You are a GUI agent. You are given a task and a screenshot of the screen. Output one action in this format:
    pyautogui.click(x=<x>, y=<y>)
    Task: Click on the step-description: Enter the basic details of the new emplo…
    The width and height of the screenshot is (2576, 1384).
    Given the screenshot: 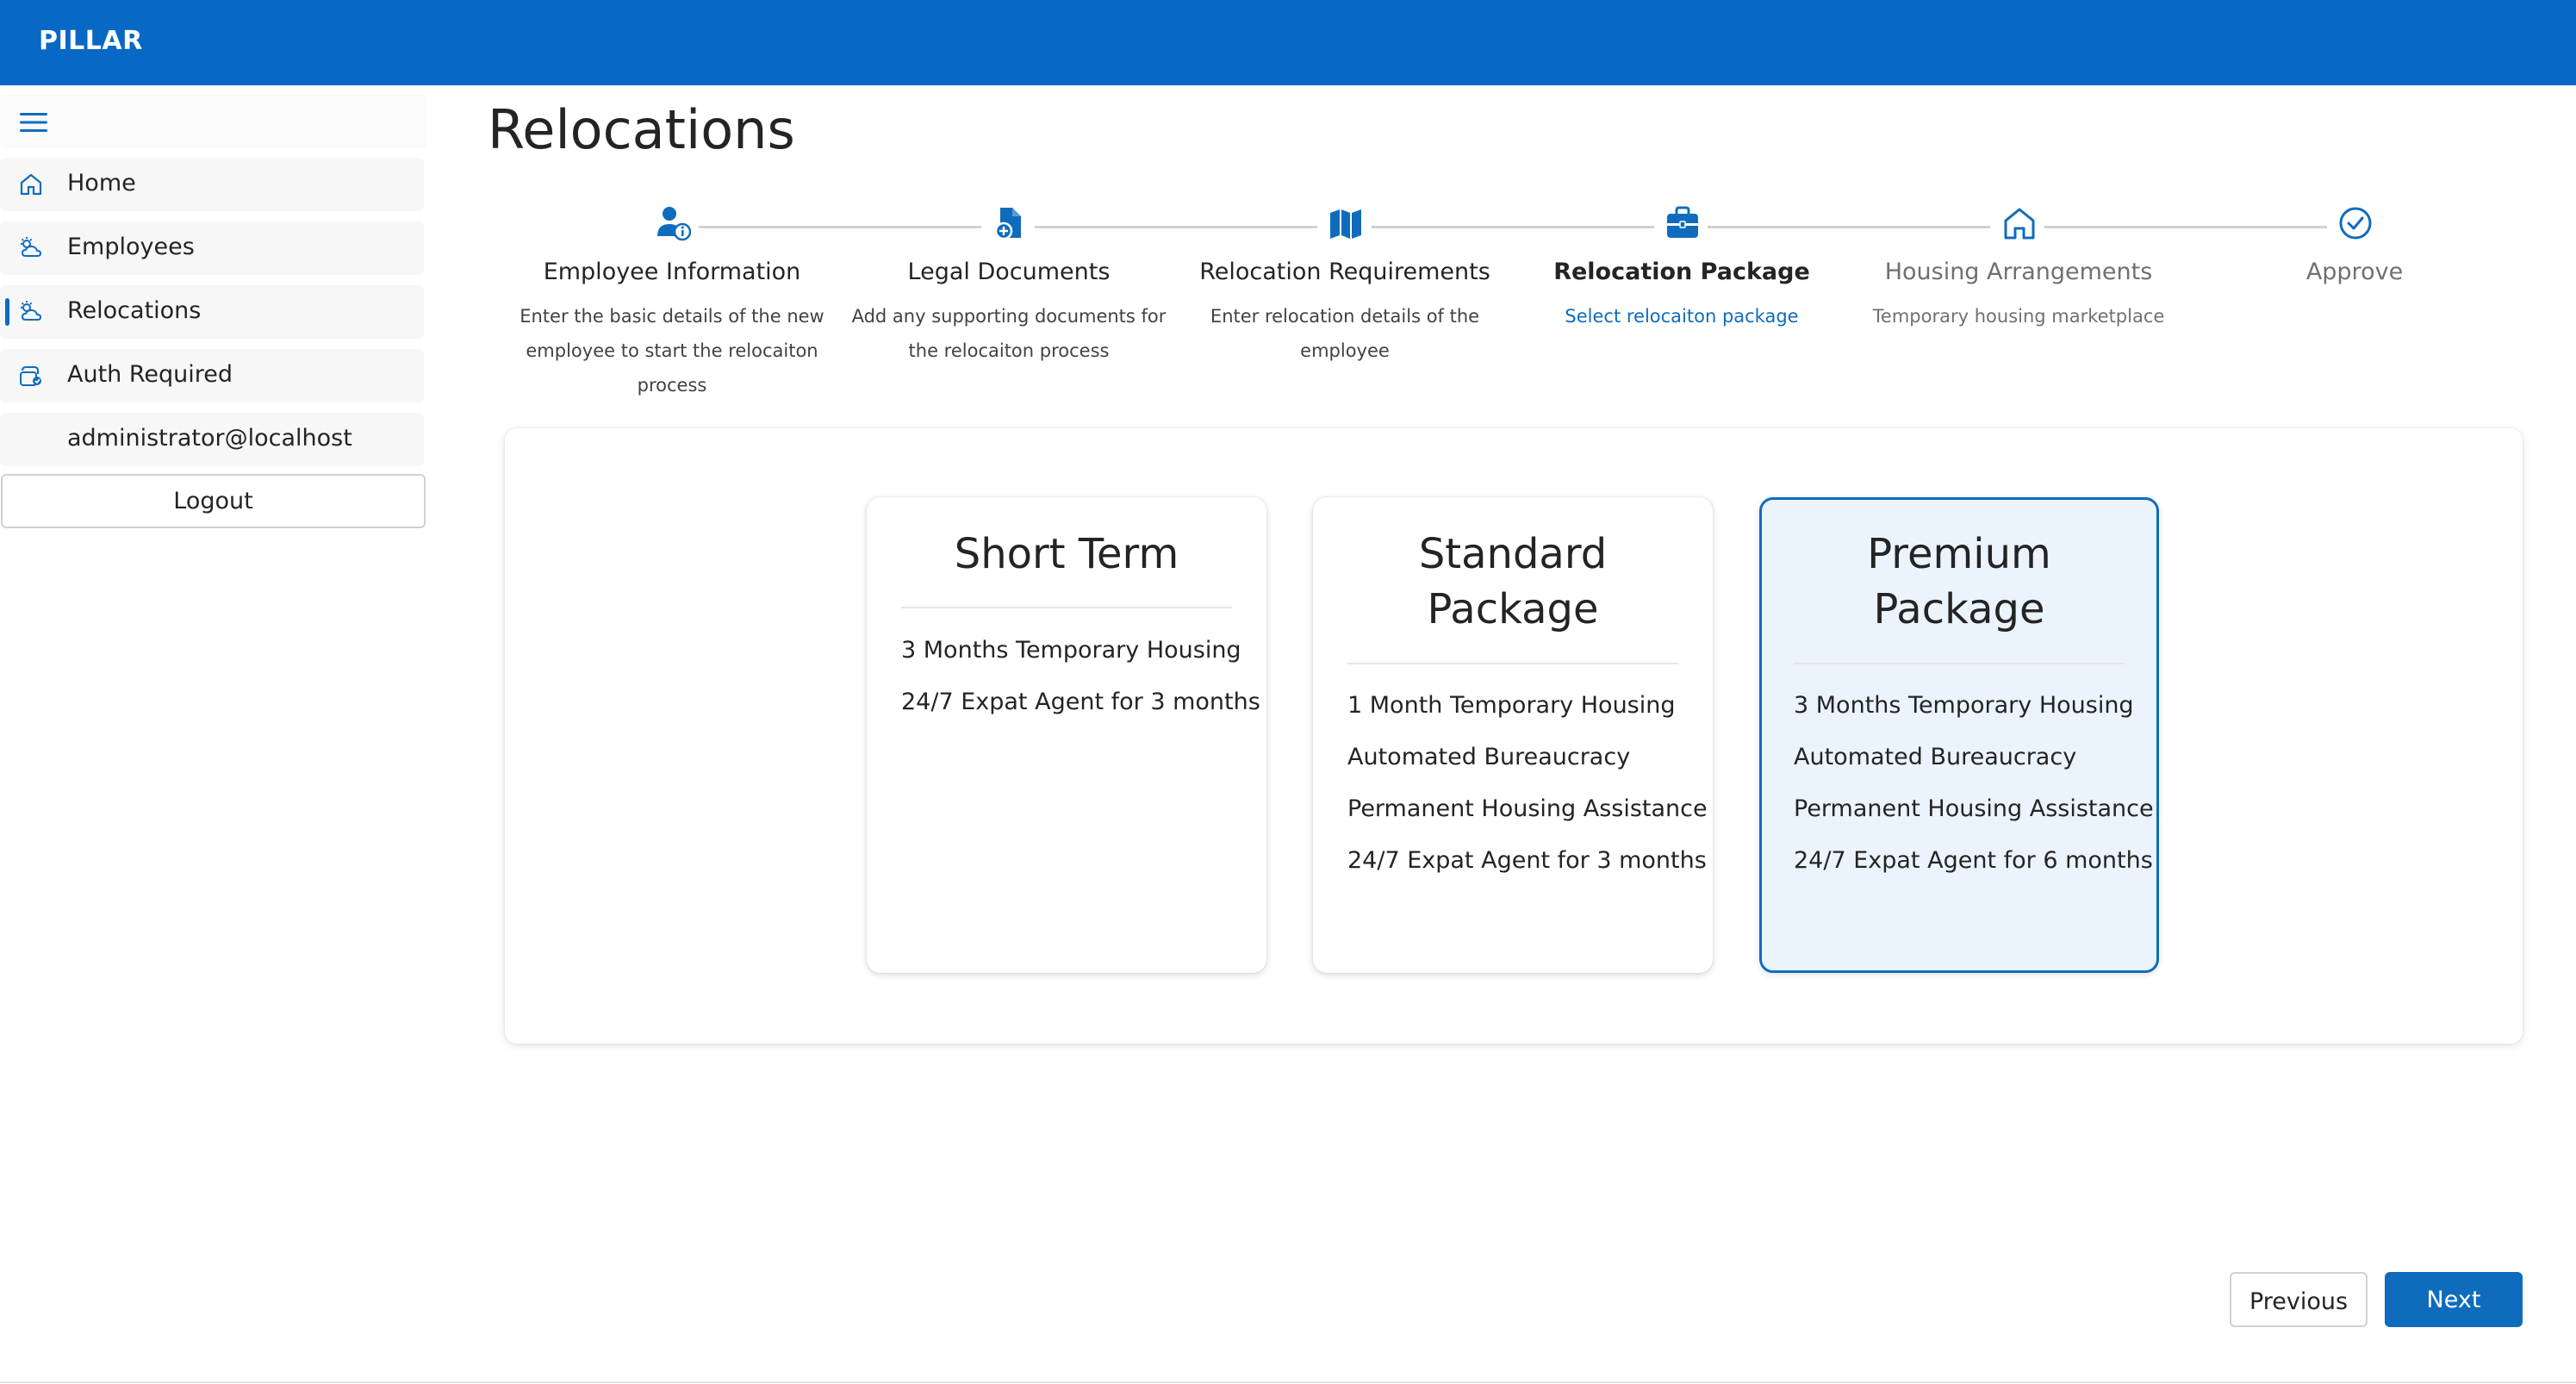 What is the action you would take?
    pyautogui.click(x=672, y=351)
    